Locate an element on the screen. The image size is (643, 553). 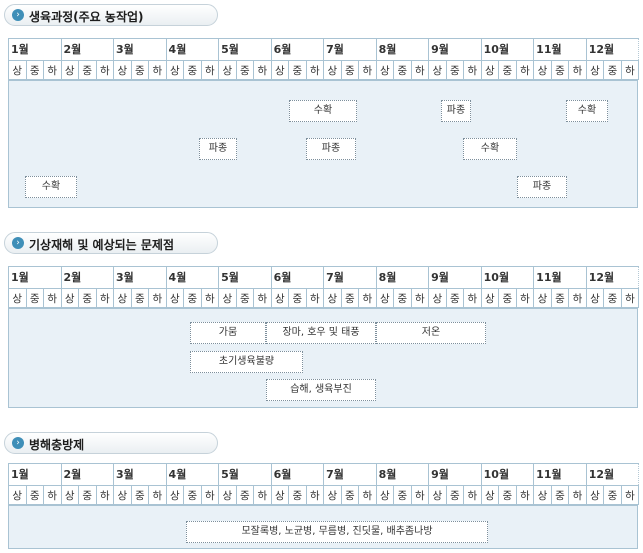
month-header: 6월 is located at coordinates (297, 474).